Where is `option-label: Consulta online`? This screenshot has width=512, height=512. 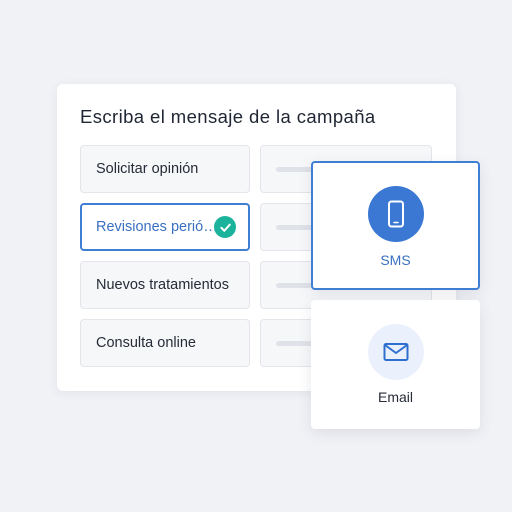 option-label: Consulta online is located at coordinates (146, 343).